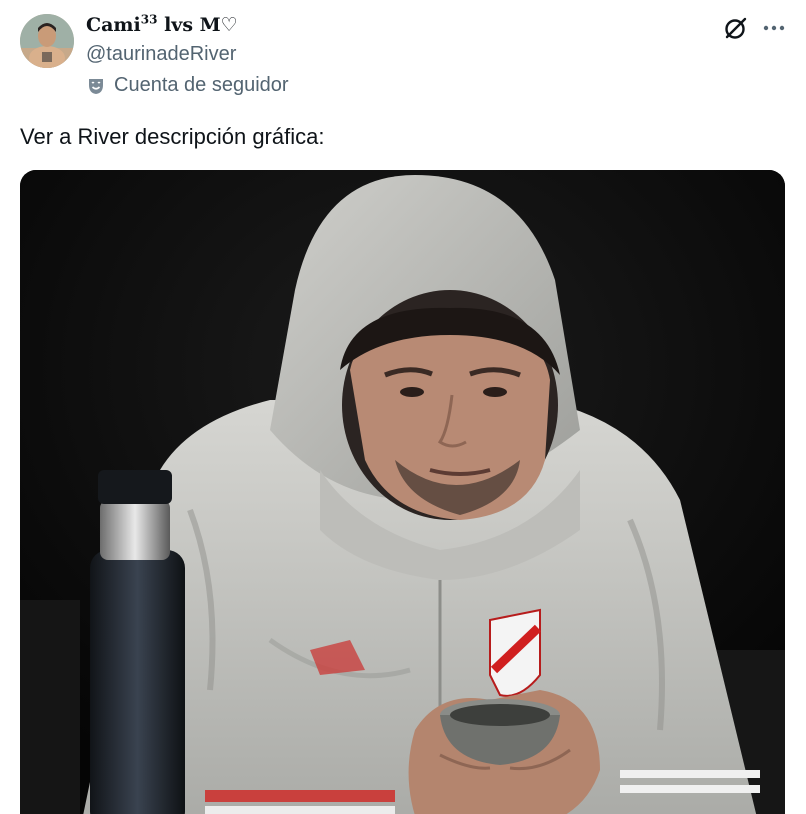 Image resolution: width=806 pixels, height=814 pixels. I want to click on display-name-text: Cami, so click(113, 25).